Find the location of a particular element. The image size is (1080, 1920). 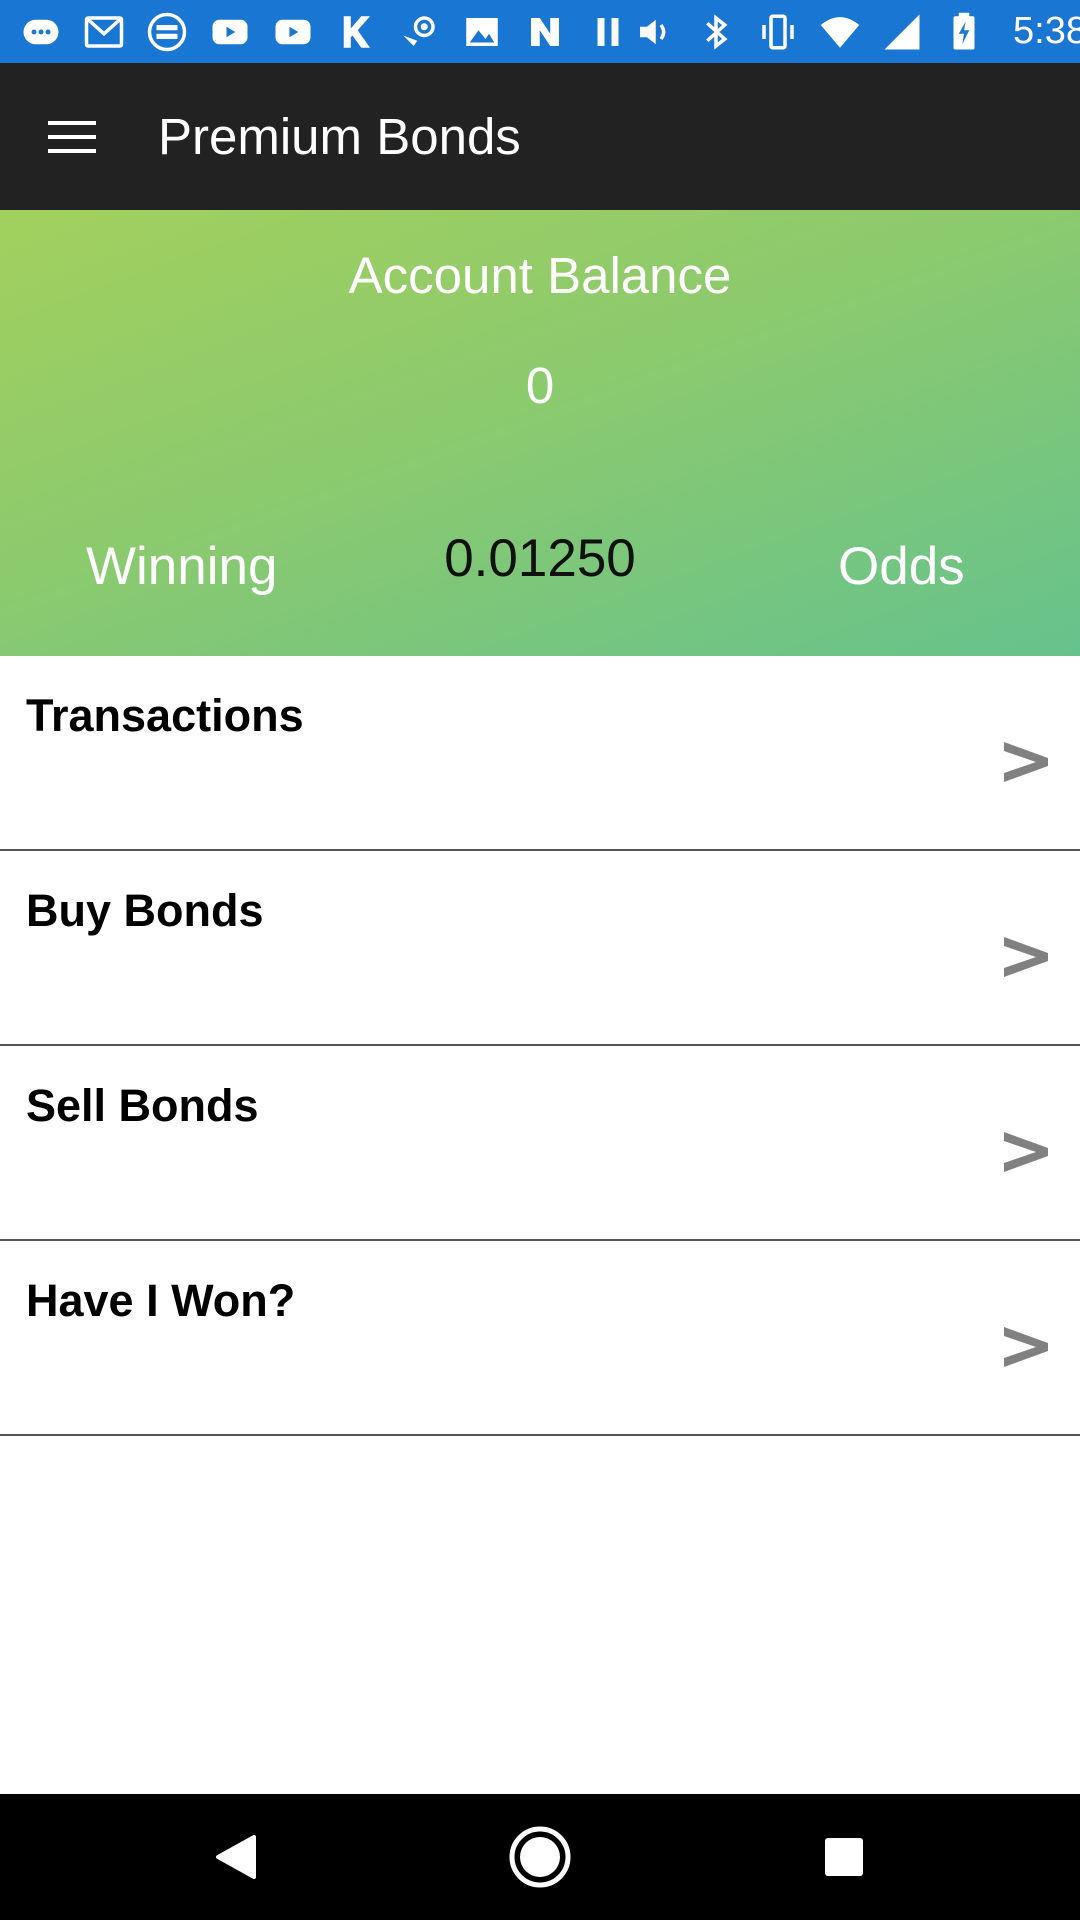

hamburger-menu-button is located at coordinates (73, 136).